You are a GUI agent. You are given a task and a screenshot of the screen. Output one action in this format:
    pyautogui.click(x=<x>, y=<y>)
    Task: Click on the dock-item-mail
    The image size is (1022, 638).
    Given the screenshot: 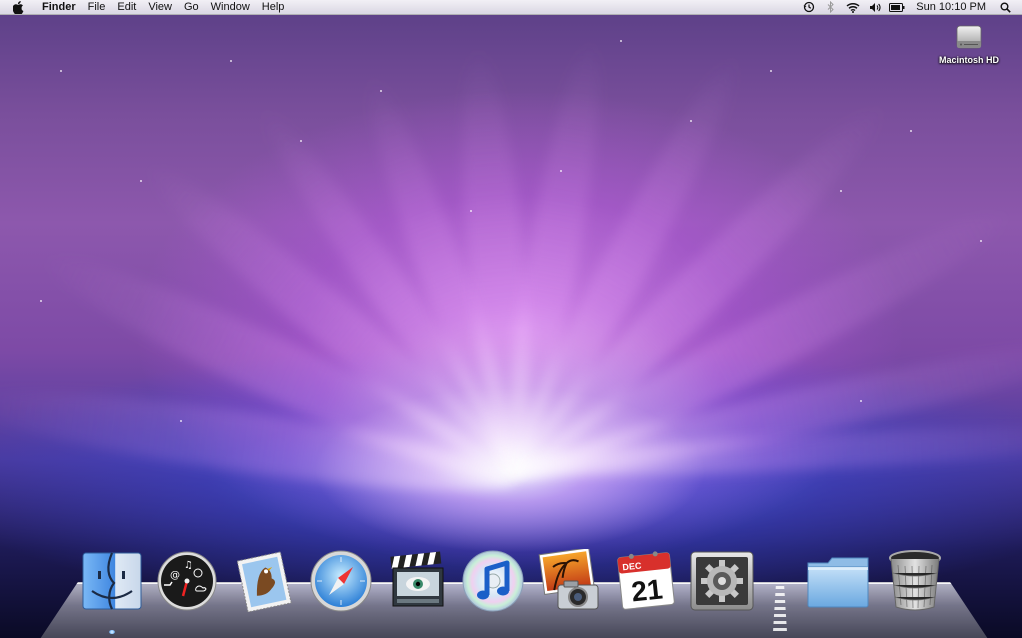 What is the action you would take?
    pyautogui.click(x=264, y=581)
    